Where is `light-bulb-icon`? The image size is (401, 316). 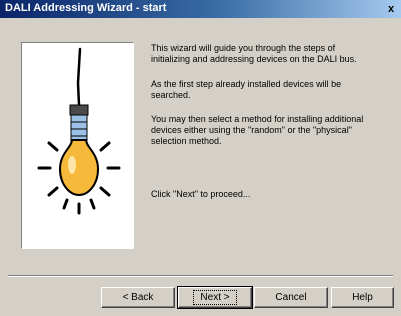
light-bulb-icon is located at coordinates (79, 131).